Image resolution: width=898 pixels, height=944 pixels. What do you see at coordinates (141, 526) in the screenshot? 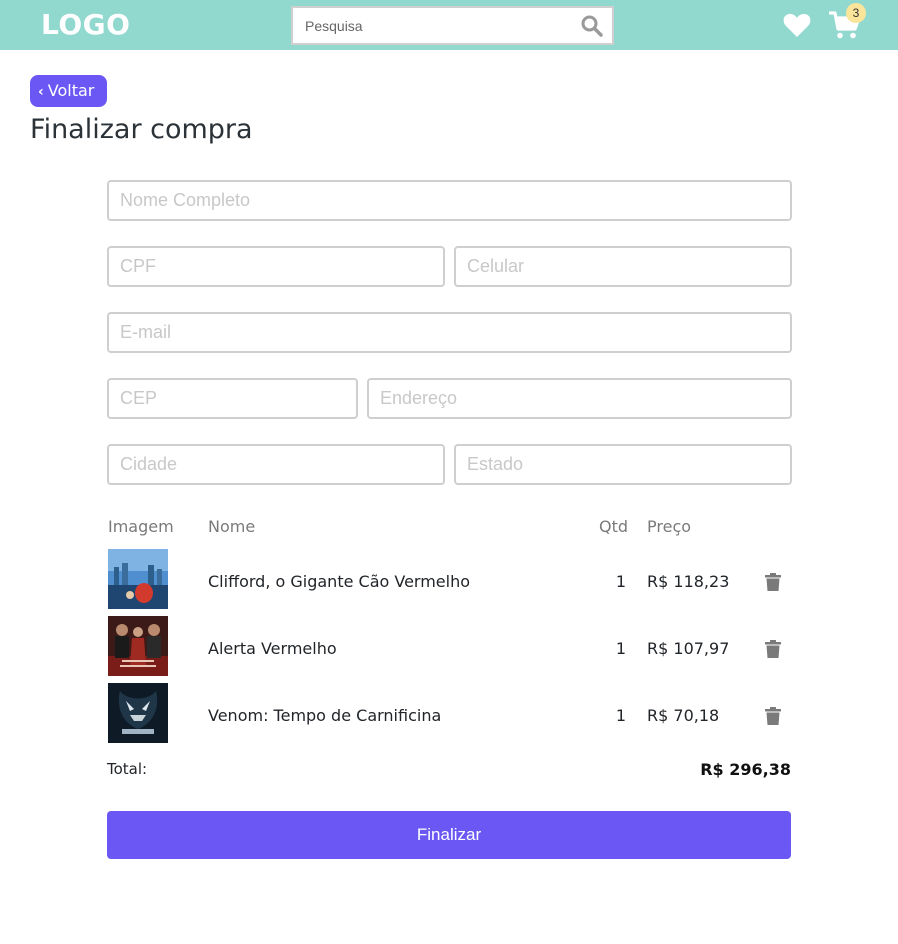
I see `col-header-image: Imagem` at bounding box center [141, 526].